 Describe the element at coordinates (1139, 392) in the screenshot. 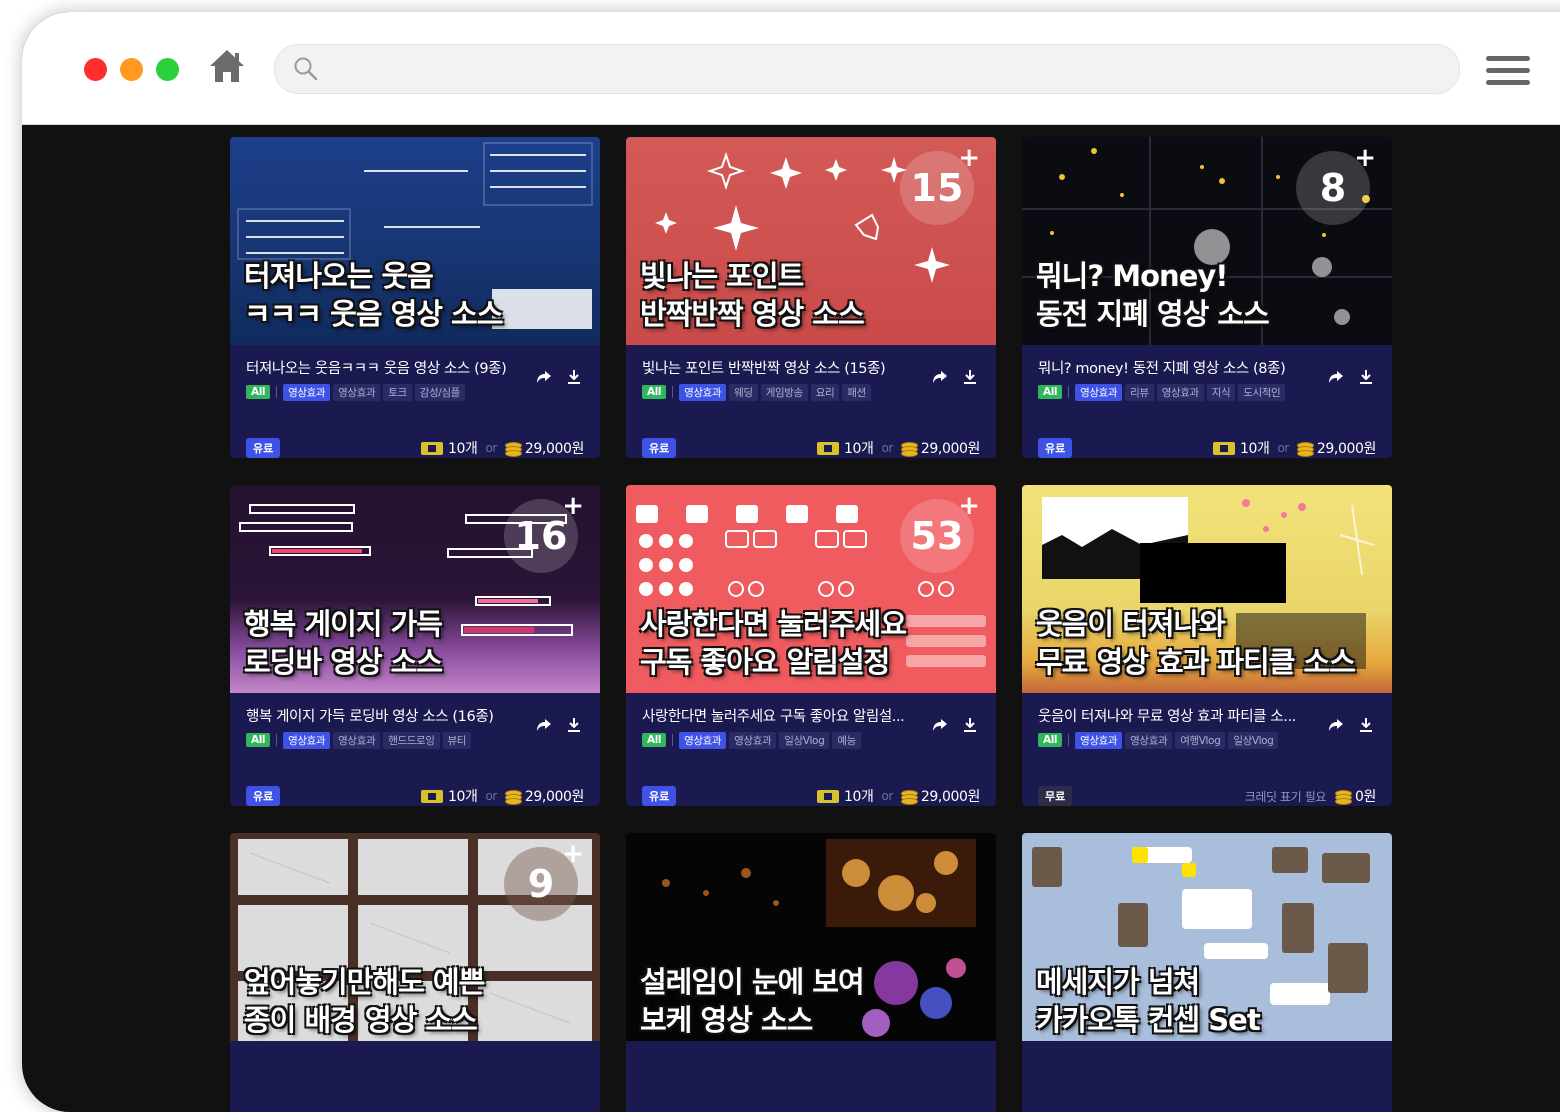

I see `tag: 리뷰` at that location.